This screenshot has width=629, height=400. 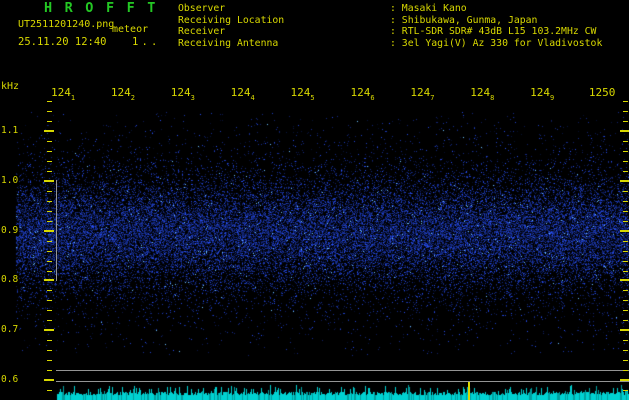 I want to click on metadata-label: Receiving Location, so click(x=231, y=20).